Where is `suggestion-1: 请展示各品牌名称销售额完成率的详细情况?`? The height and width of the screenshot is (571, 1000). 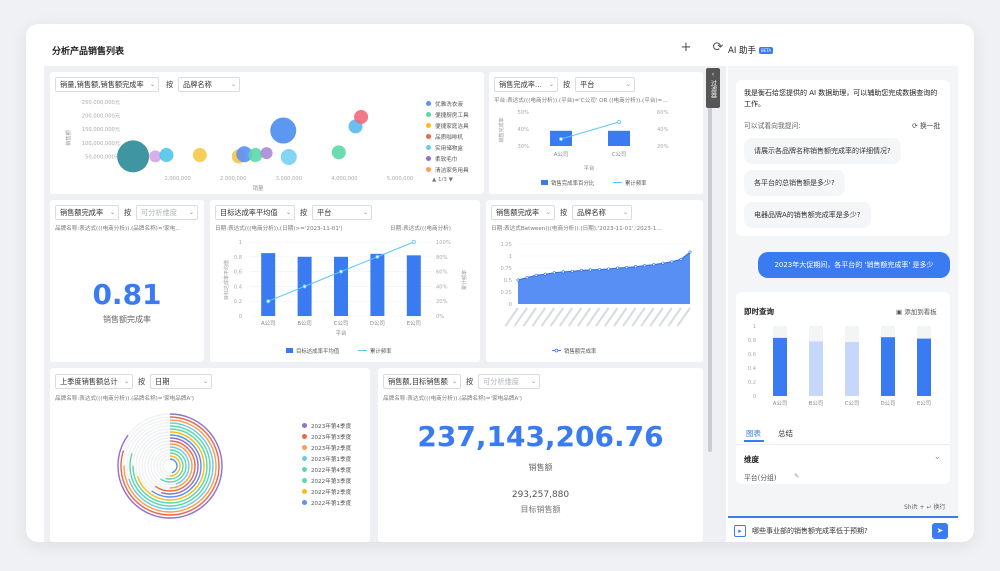
suggestion-1: 请展示各品牌名称销售额完成率的详细情况? is located at coordinates (822, 151).